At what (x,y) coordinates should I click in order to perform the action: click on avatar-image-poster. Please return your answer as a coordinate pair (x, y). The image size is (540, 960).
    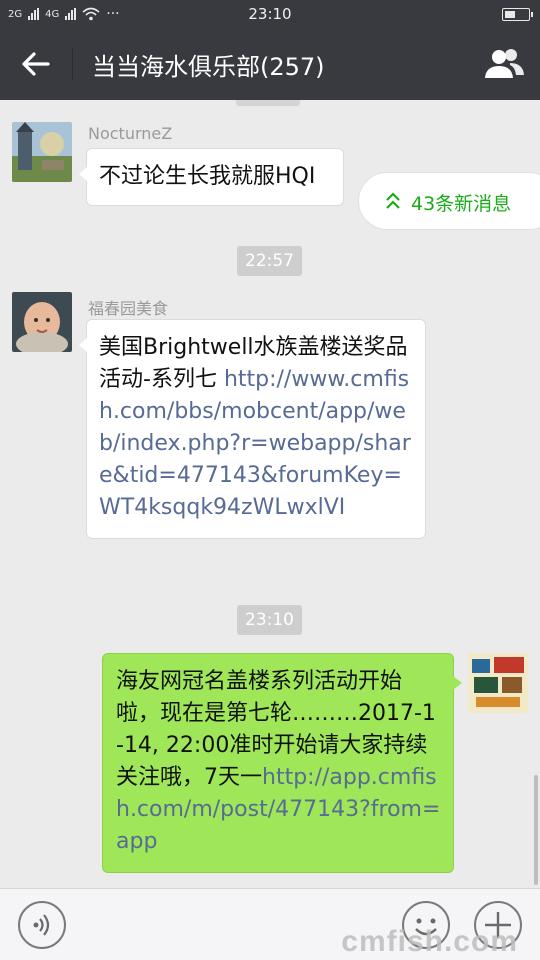
    Looking at the image, I should click on (498, 683).